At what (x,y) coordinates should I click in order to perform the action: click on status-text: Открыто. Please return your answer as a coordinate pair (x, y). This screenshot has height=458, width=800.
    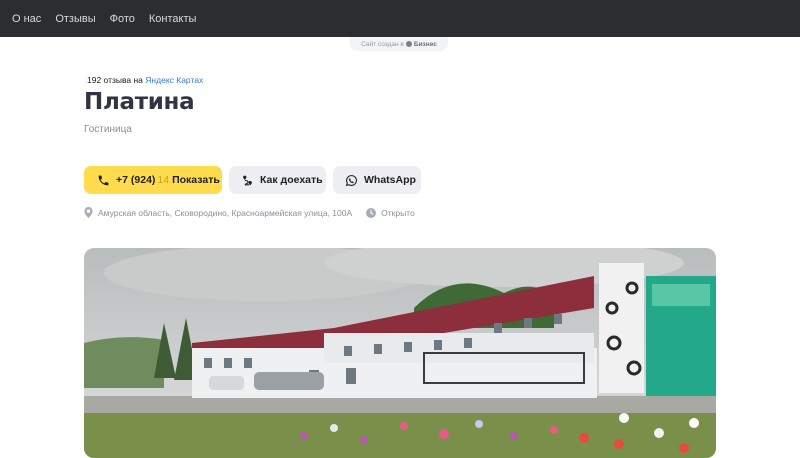
    Looking at the image, I should click on (398, 212).